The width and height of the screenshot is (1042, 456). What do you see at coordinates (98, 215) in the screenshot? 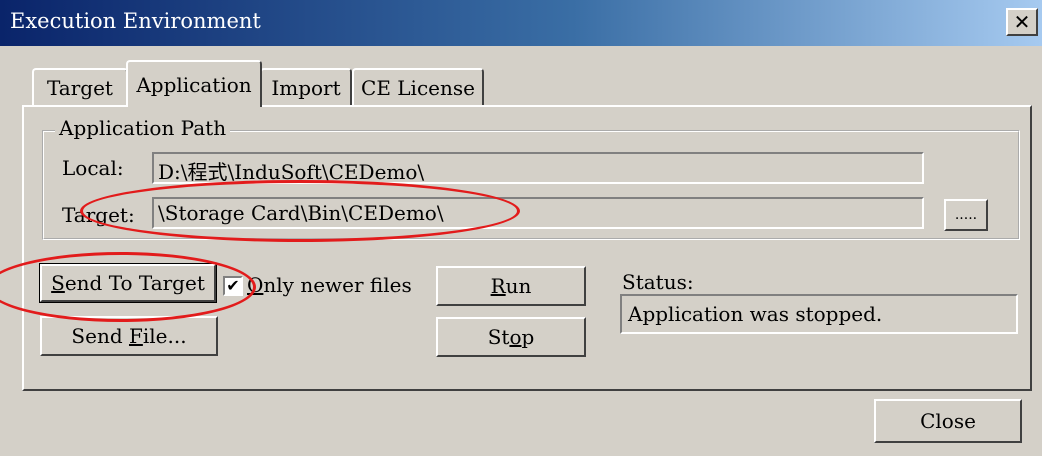
I see `target-label: Target:` at bounding box center [98, 215].